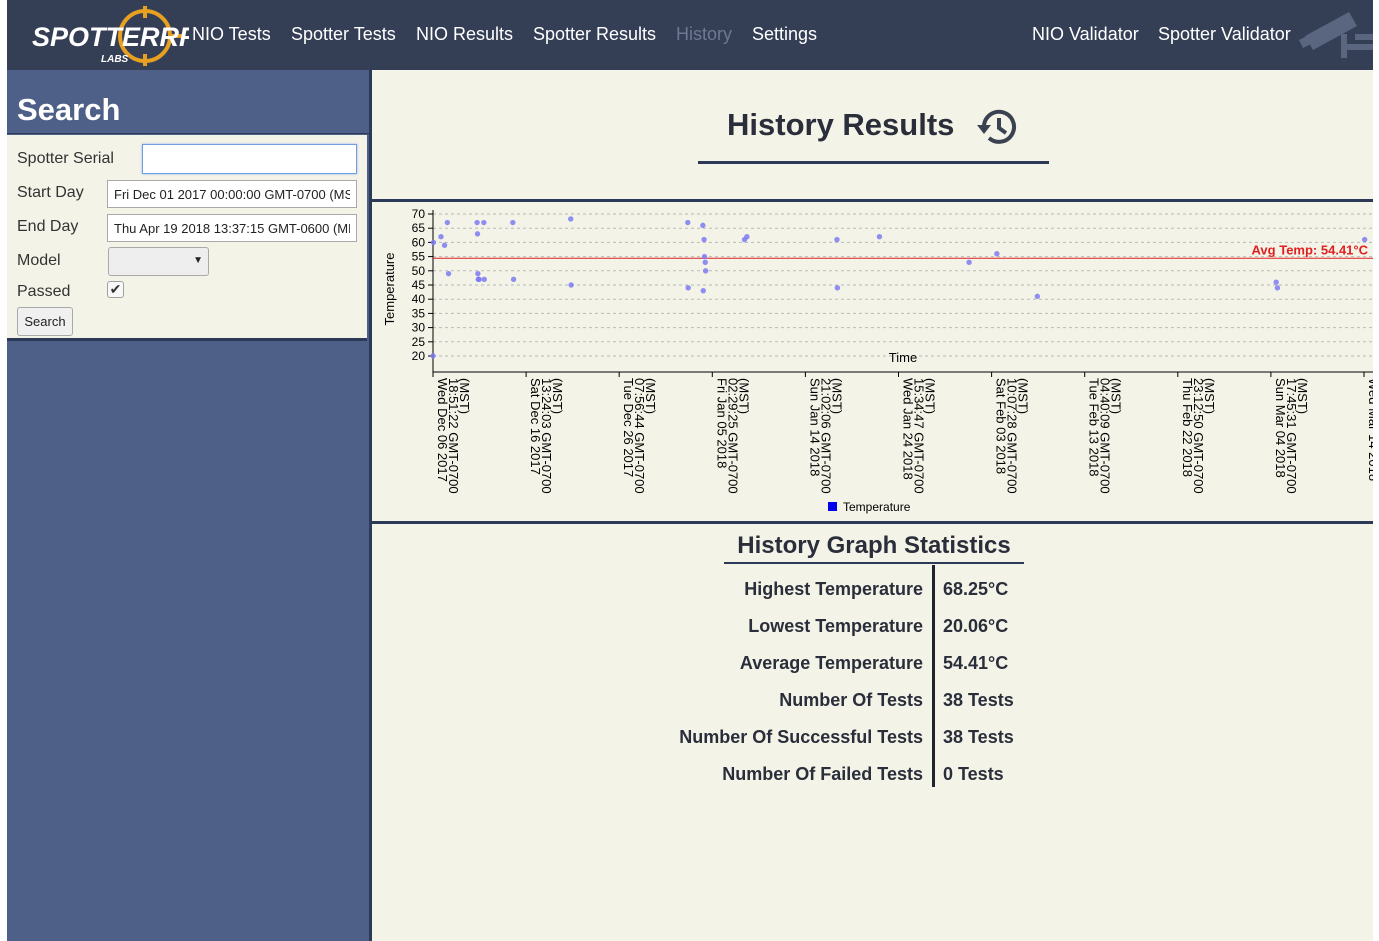 This screenshot has height=941, width=1379. Describe the element at coordinates (419, 271) in the screenshot. I see `y-tick-label: 50` at that location.